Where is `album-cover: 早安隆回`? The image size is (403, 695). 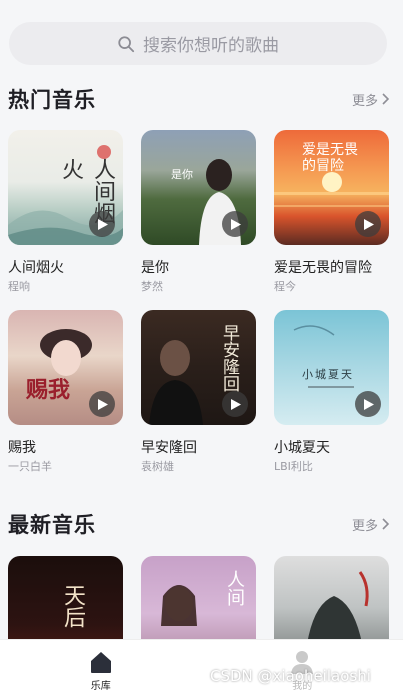 album-cover: 早安隆回 is located at coordinates (198, 367).